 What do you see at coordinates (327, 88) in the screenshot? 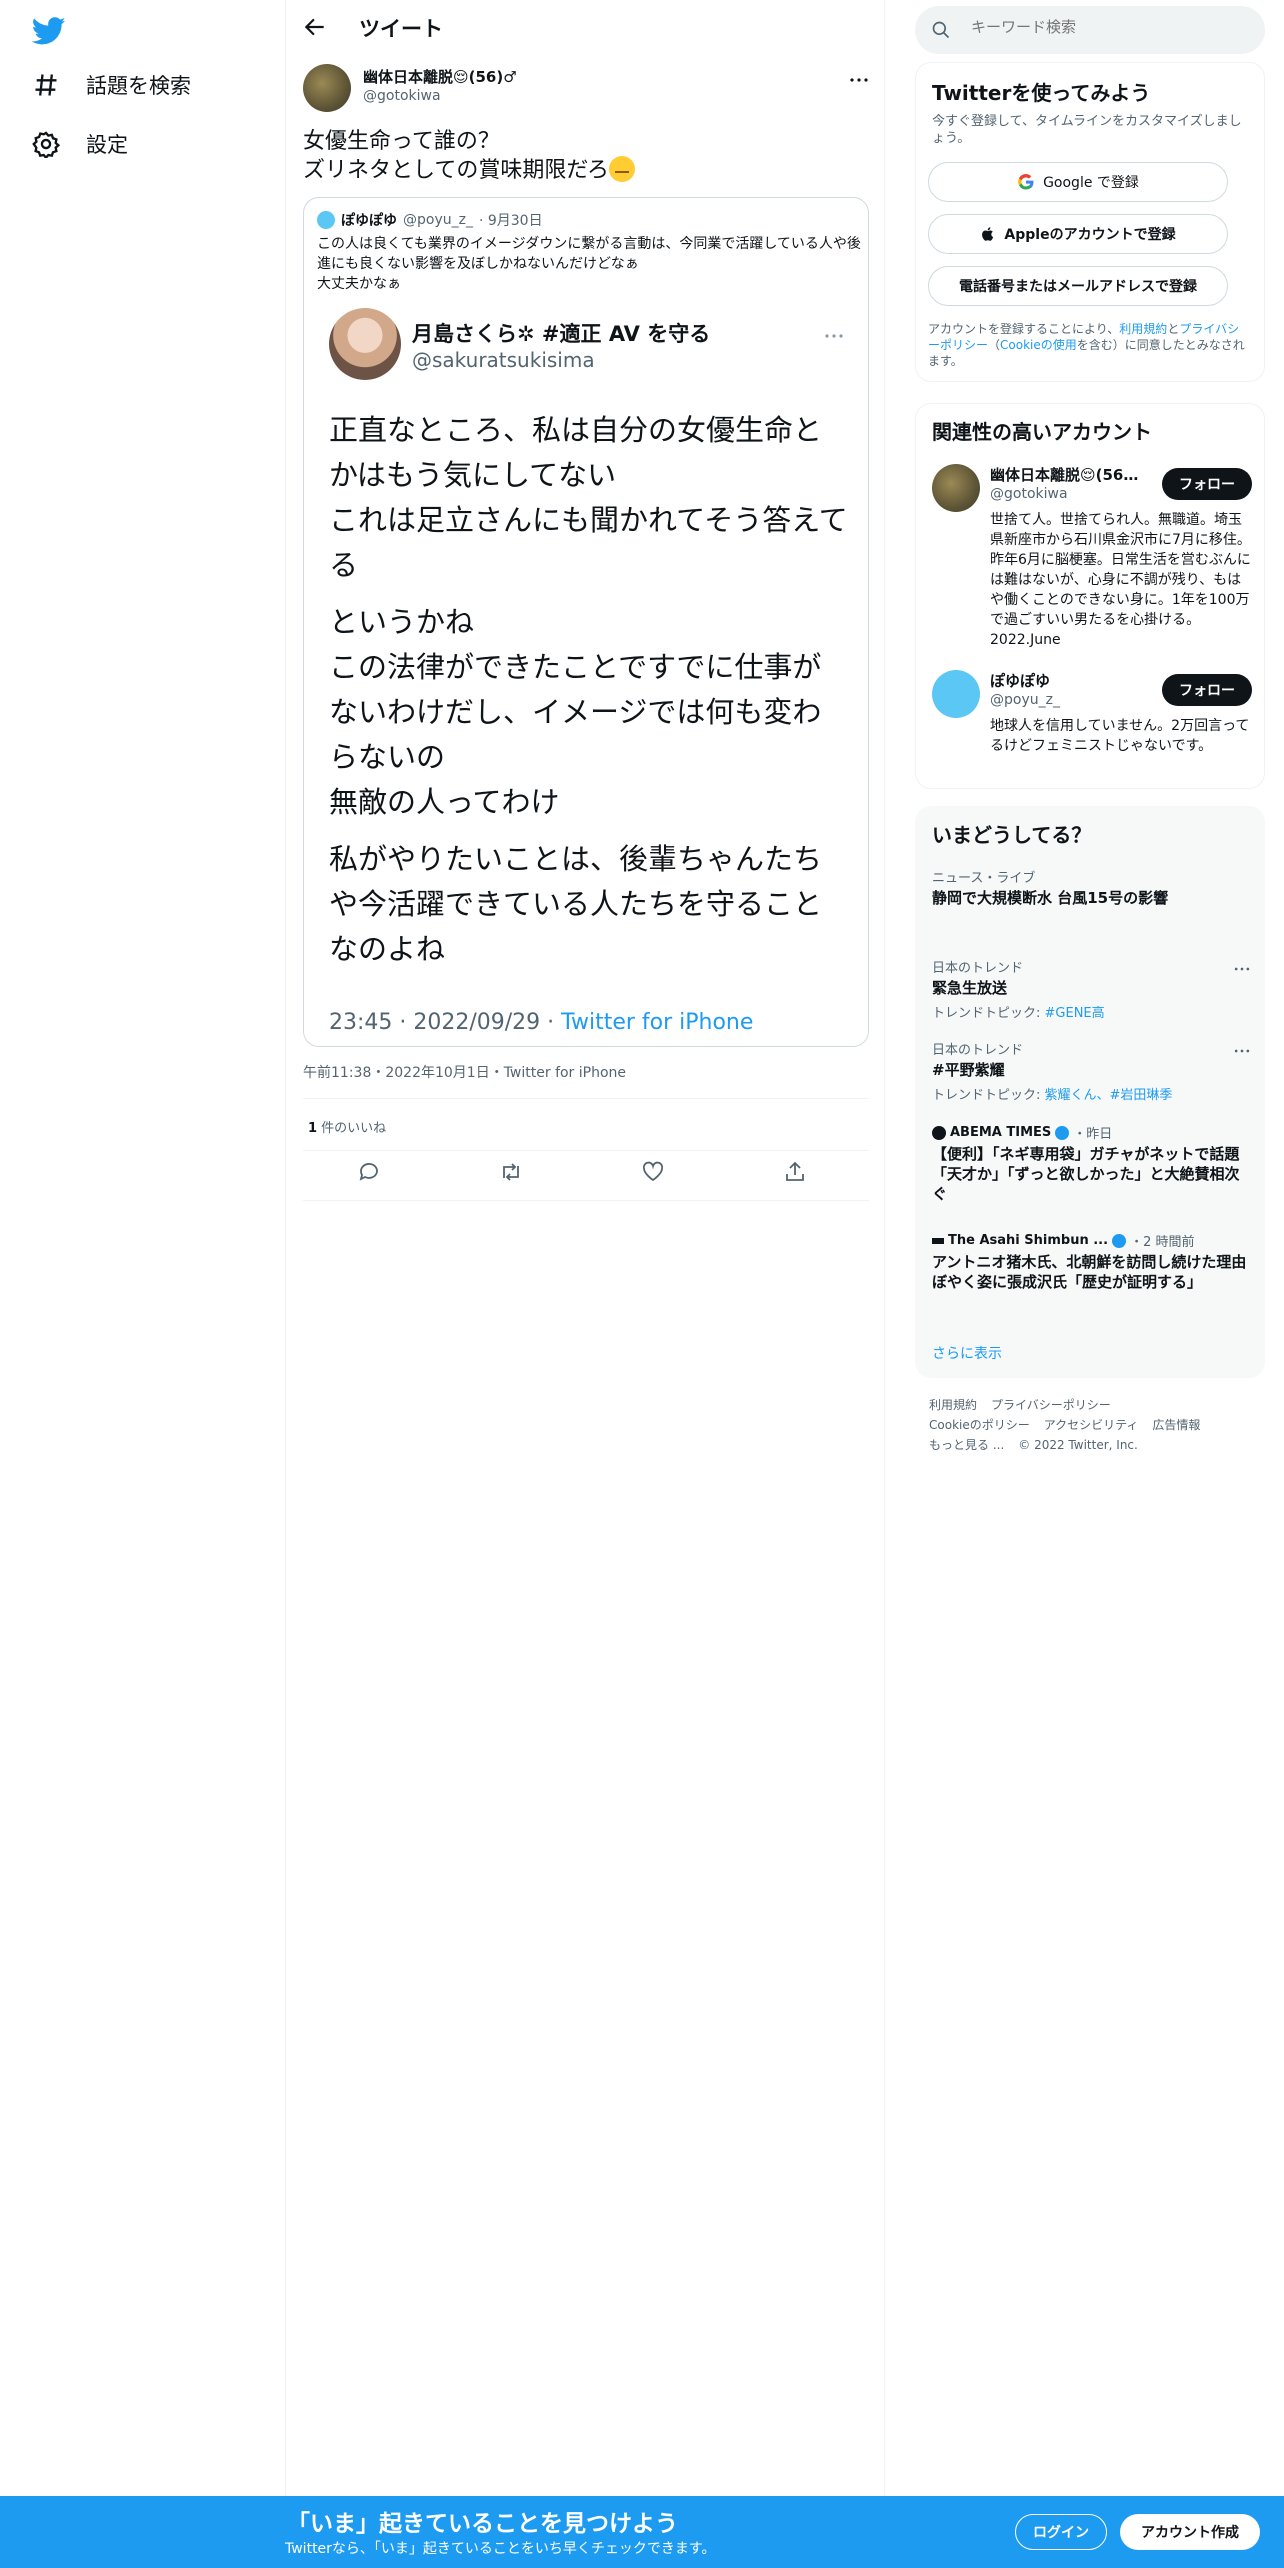
I see `author-avatar` at bounding box center [327, 88].